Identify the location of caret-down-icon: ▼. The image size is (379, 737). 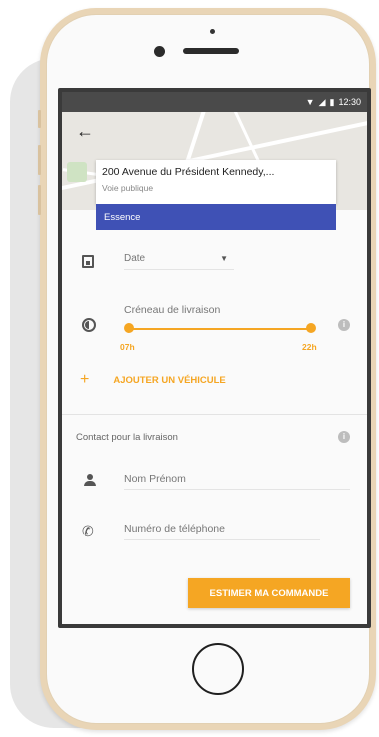
(224, 258).